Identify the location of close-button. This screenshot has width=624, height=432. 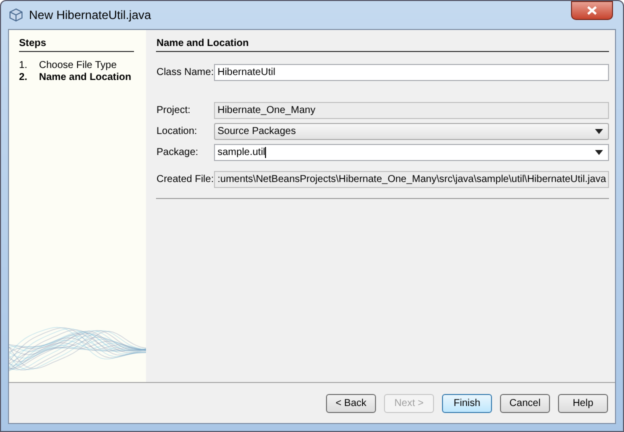
(592, 10).